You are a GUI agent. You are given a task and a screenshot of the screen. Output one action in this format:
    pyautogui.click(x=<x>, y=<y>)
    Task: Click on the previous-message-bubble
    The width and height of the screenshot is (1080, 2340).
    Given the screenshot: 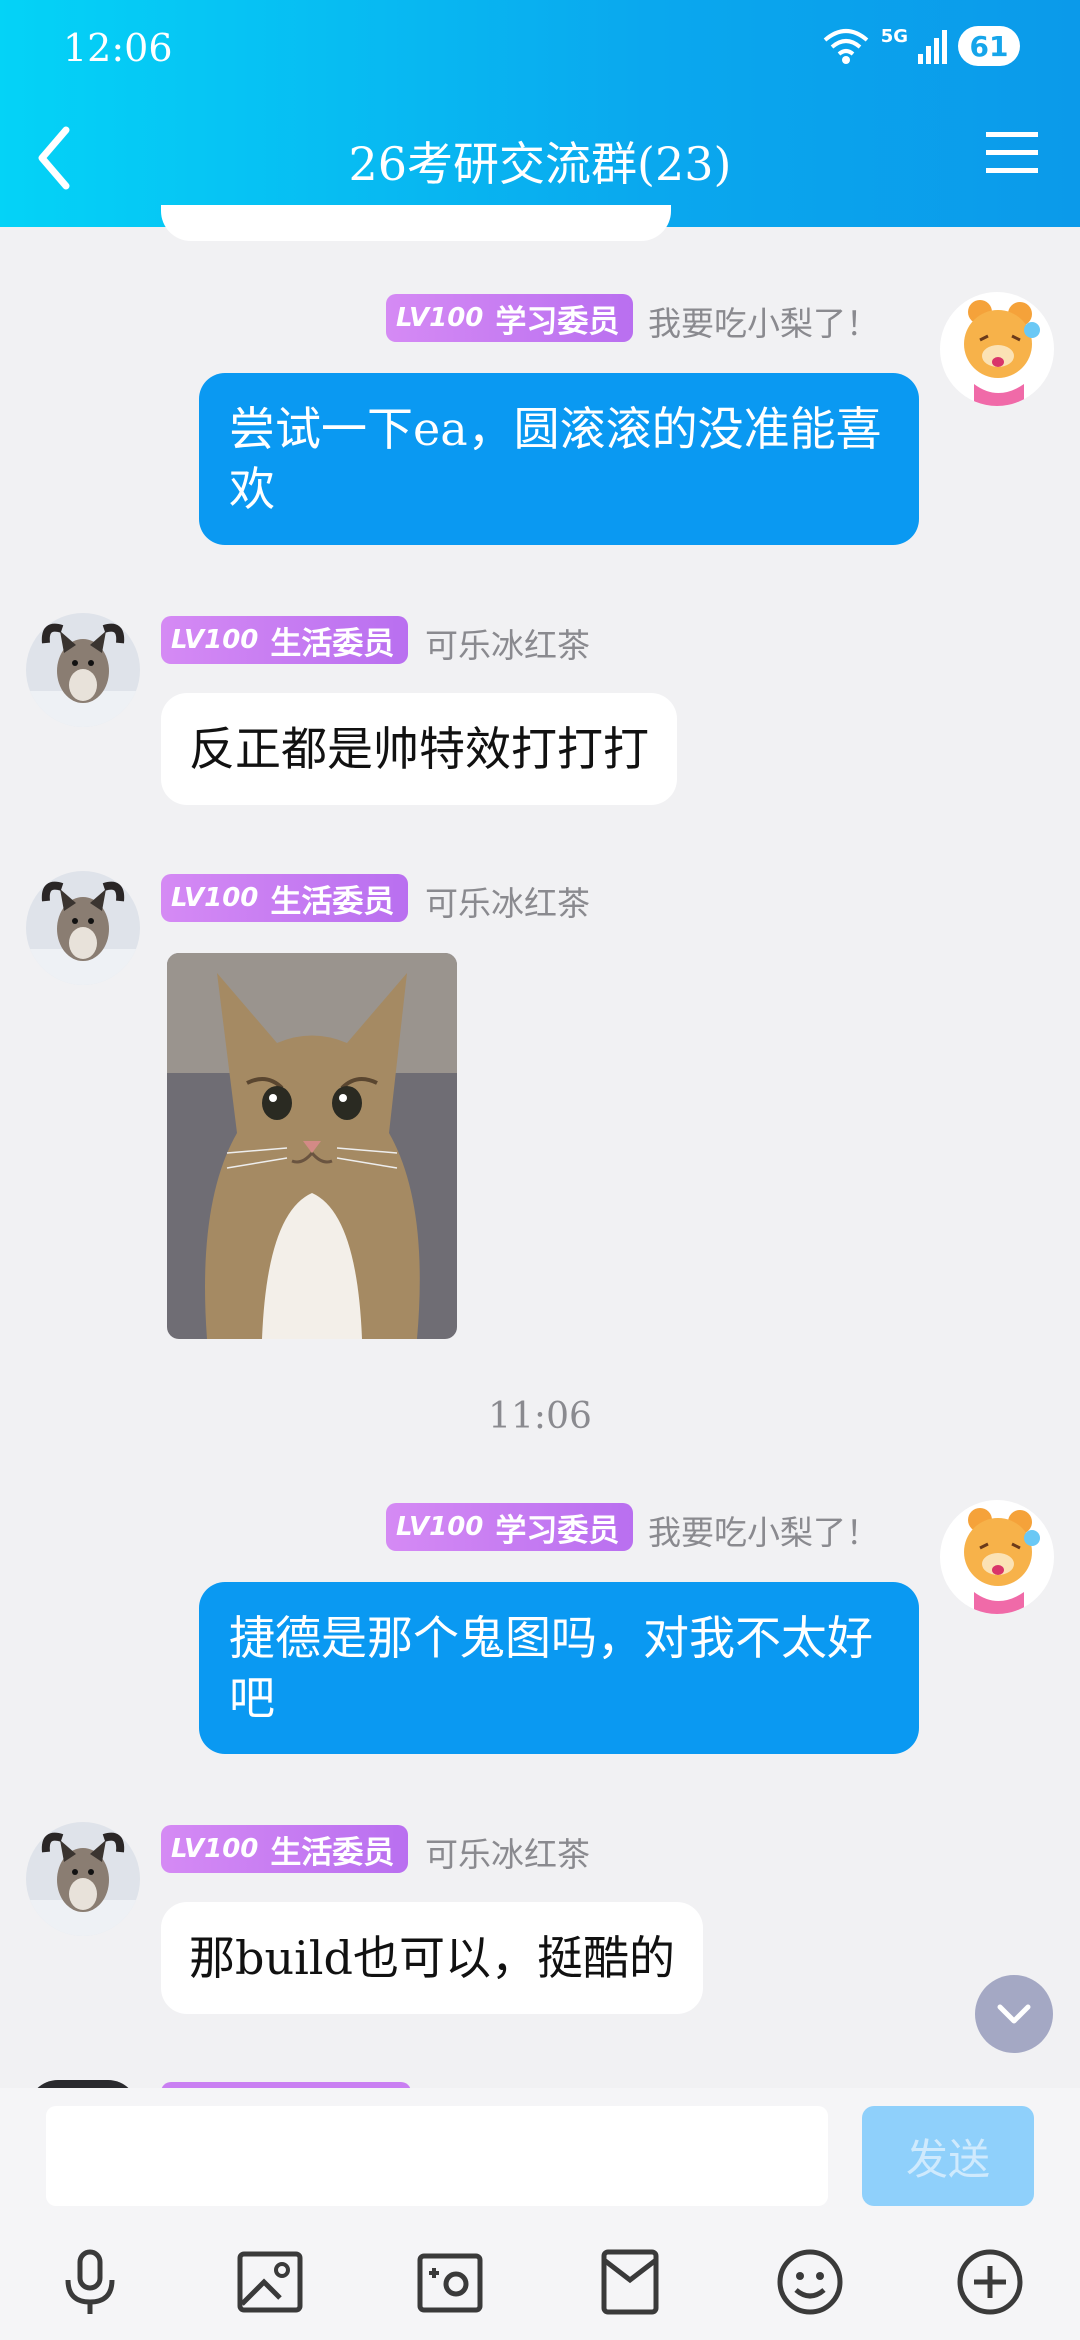 What is the action you would take?
    pyautogui.click(x=416, y=223)
    